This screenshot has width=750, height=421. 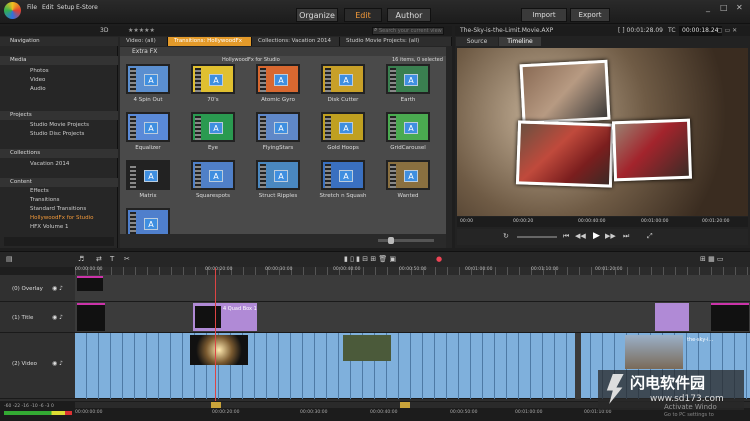 What do you see at coordinates (59, 182) in the screenshot?
I see `nav-section-content: Content` at bounding box center [59, 182].